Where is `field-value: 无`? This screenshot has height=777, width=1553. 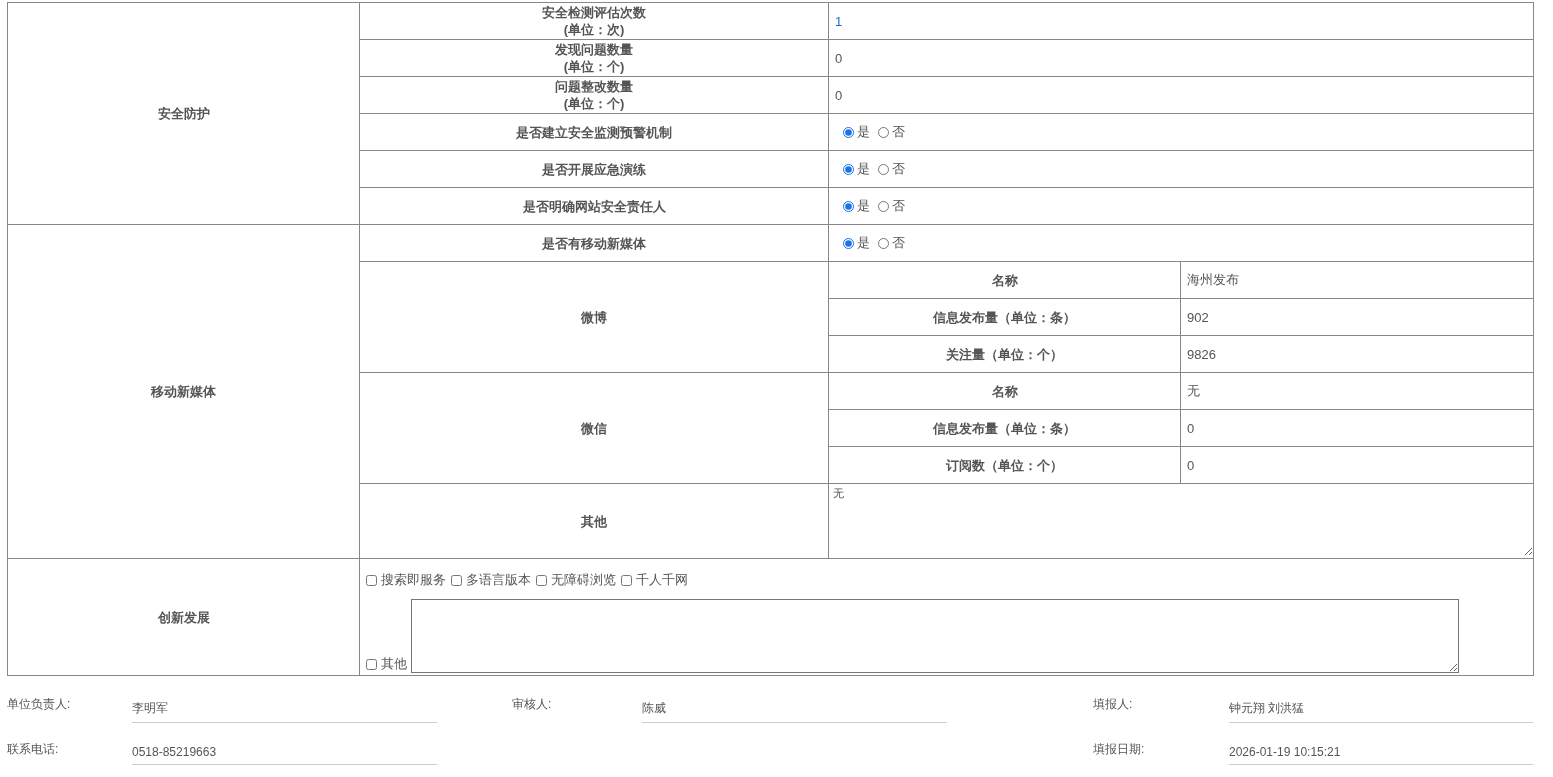 field-value: 无 is located at coordinates (1193, 390).